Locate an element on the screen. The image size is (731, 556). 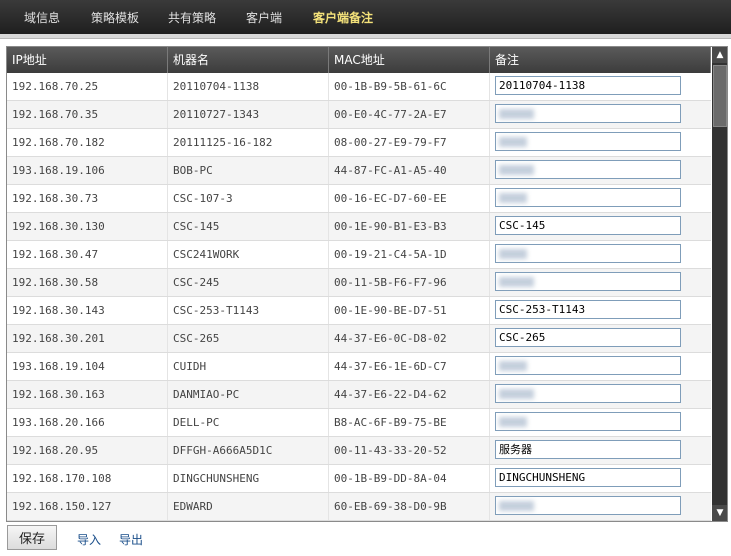
mac-address-cell: B8-AC-6F-B9-75-BE is located at coordinates (409, 422).